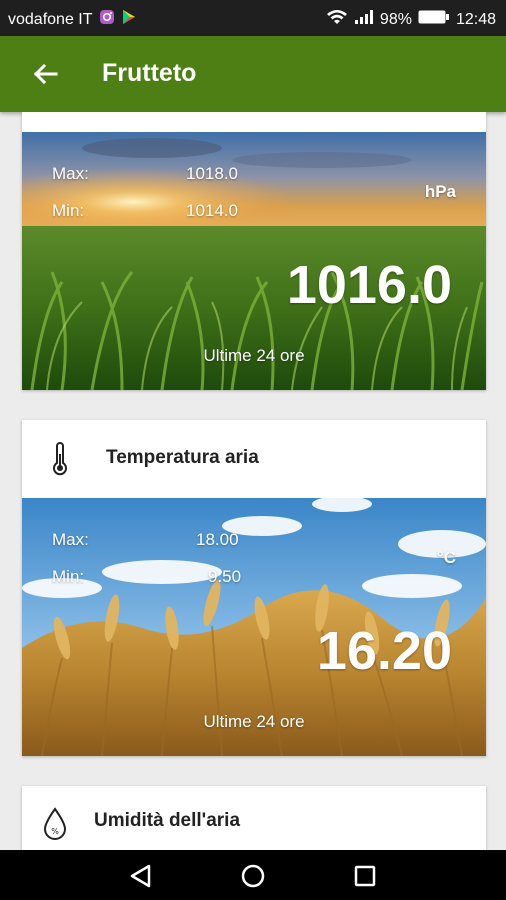 The height and width of the screenshot is (900, 506). What do you see at coordinates (107, 19) in the screenshot?
I see `instagram-icon` at bounding box center [107, 19].